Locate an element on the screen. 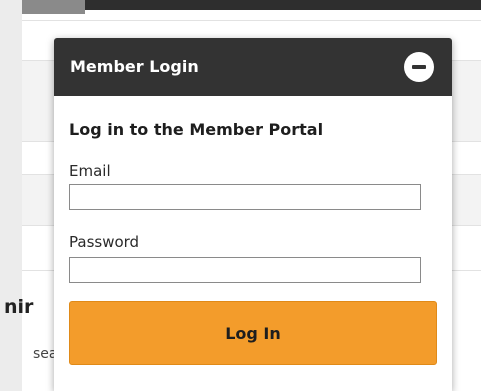  password-label: Password is located at coordinates (104, 242).